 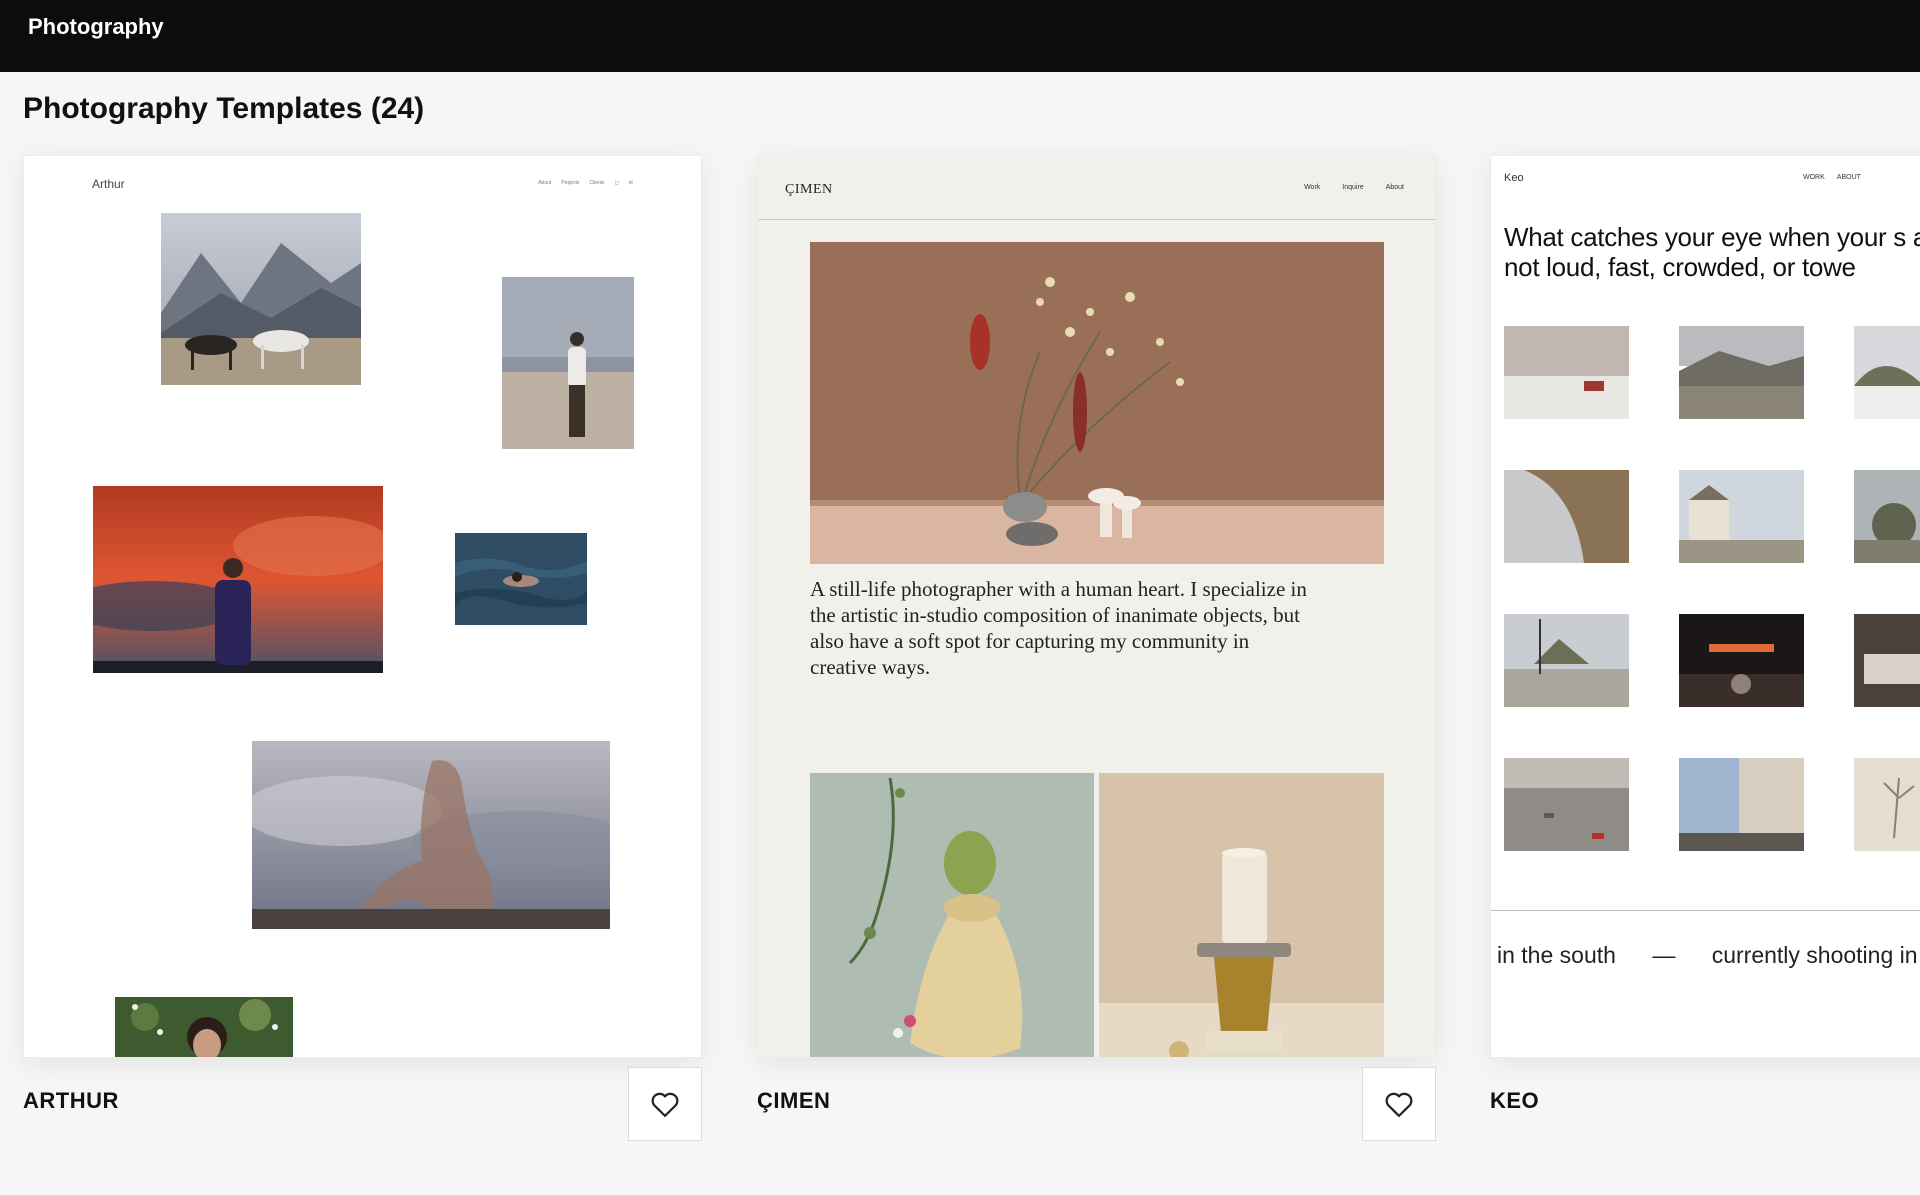 I want to click on preview-nav: Work Inquire About, so click(x=1354, y=187).